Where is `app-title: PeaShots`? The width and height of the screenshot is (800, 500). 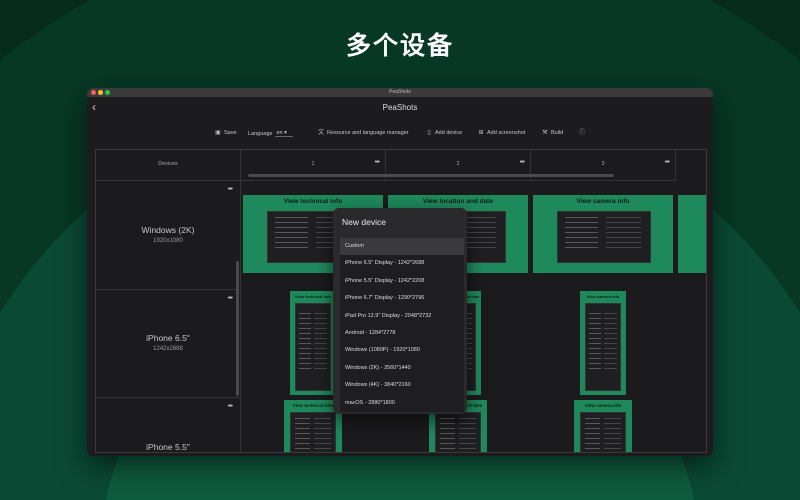
app-title: PeaShots is located at coordinates (400, 107).